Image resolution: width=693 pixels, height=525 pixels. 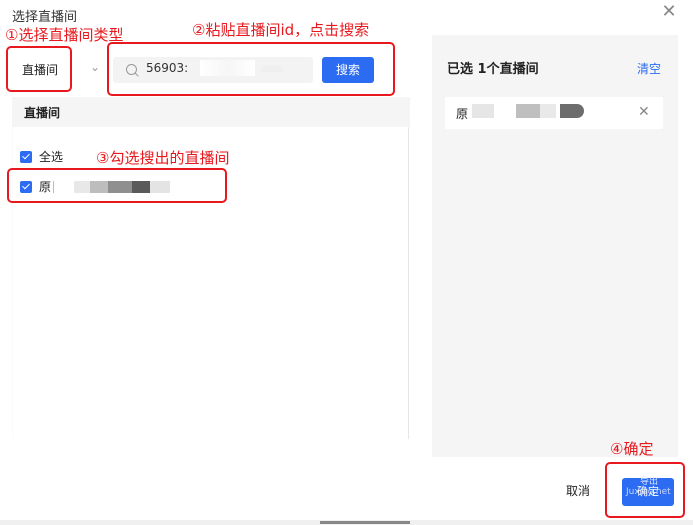 What do you see at coordinates (669, 12) in the screenshot?
I see `close-icon: ✕` at bounding box center [669, 12].